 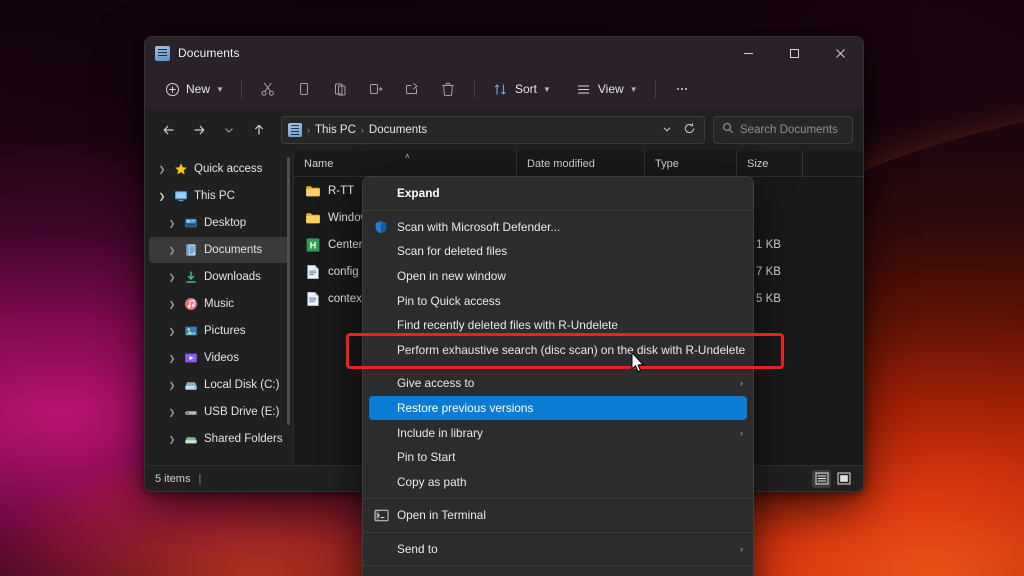 I want to click on search-input: Search Documents, so click(x=783, y=130).